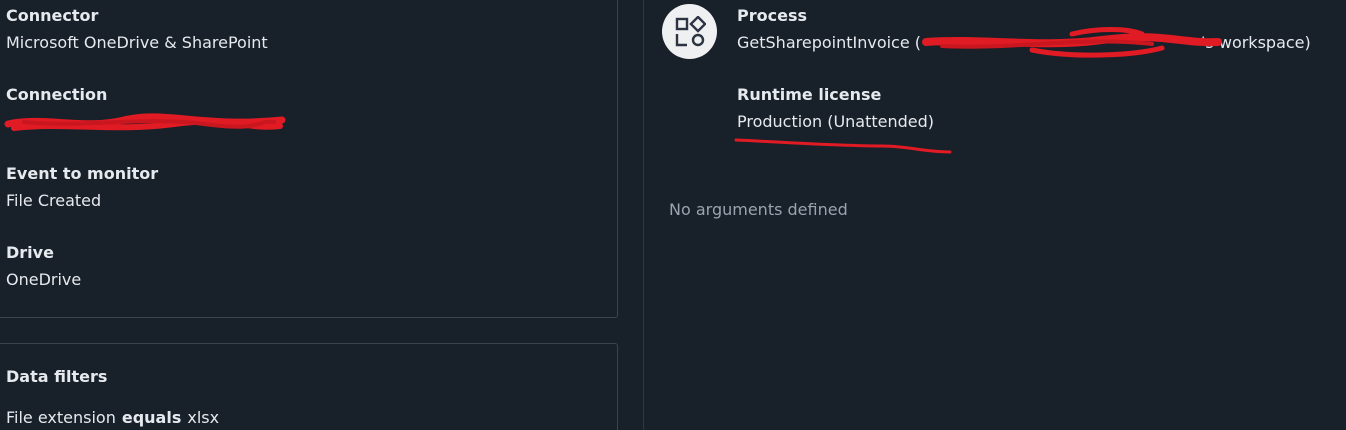 The image size is (1346, 430). Describe the element at coordinates (643, 215) in the screenshot. I see `column-divider` at that location.